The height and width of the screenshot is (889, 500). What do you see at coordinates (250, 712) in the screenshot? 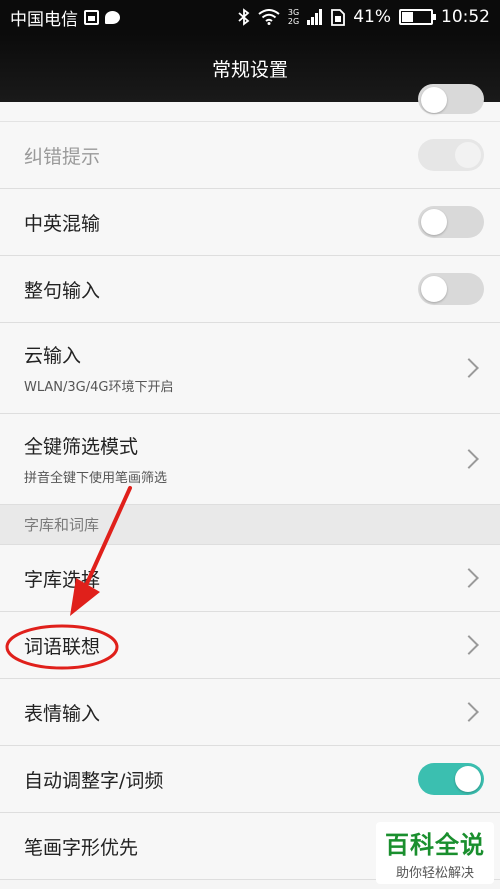
I see `setting-emoji-input: 表情输入` at bounding box center [250, 712].